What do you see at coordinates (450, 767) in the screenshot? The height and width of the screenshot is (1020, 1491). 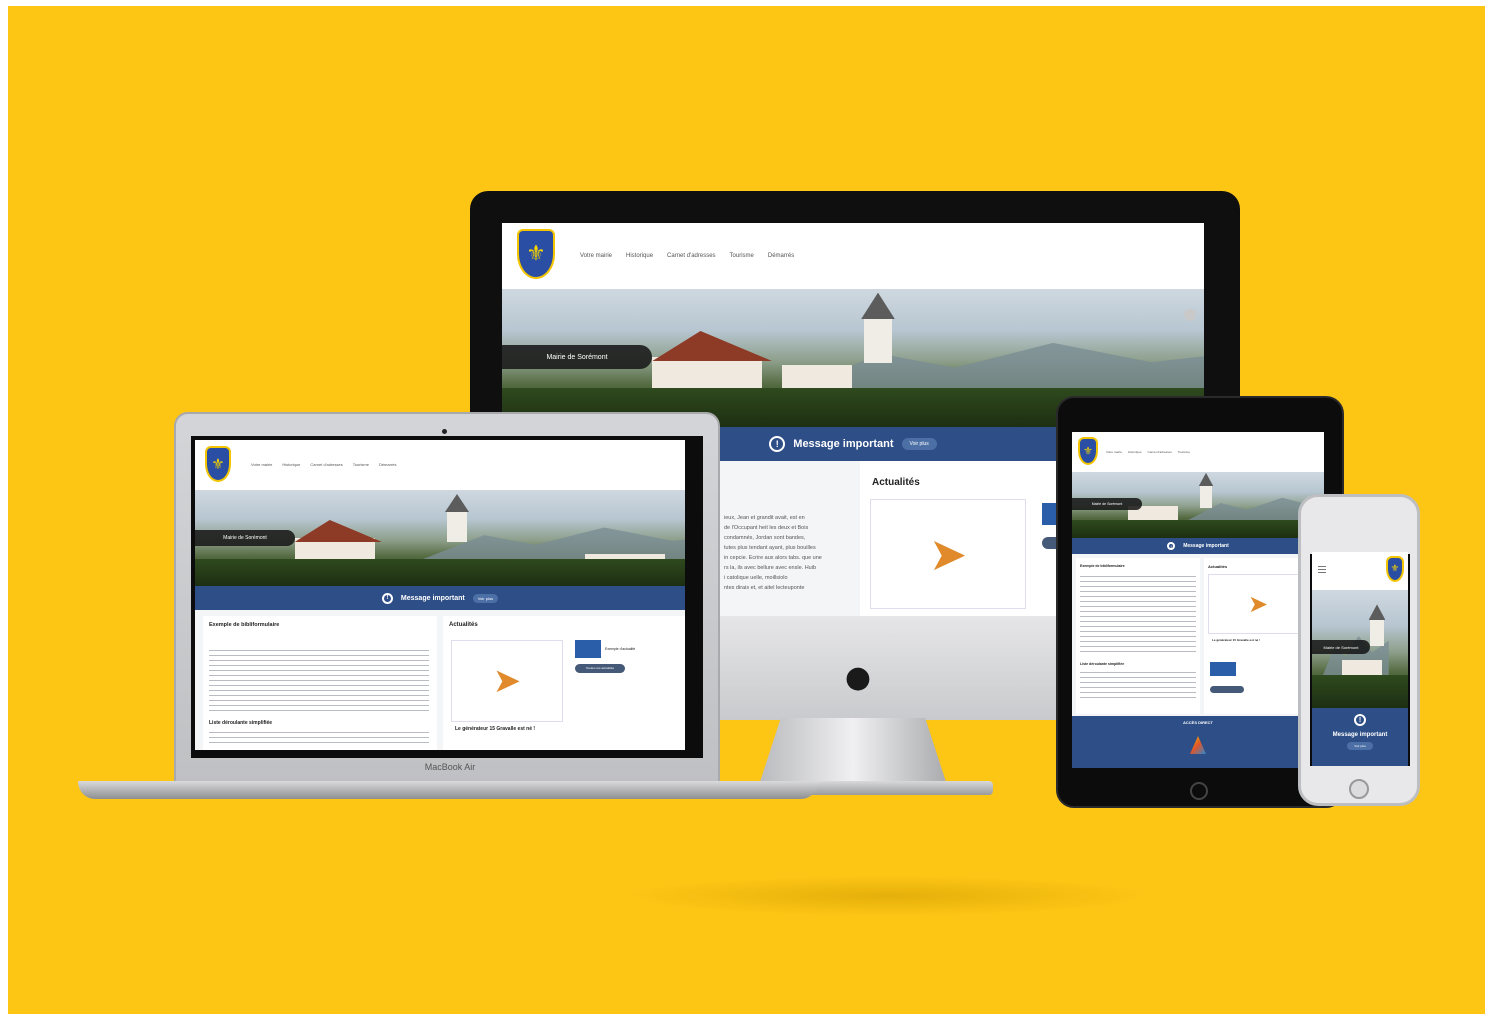 I see `laptop-brand-label: MacBook Air` at bounding box center [450, 767].